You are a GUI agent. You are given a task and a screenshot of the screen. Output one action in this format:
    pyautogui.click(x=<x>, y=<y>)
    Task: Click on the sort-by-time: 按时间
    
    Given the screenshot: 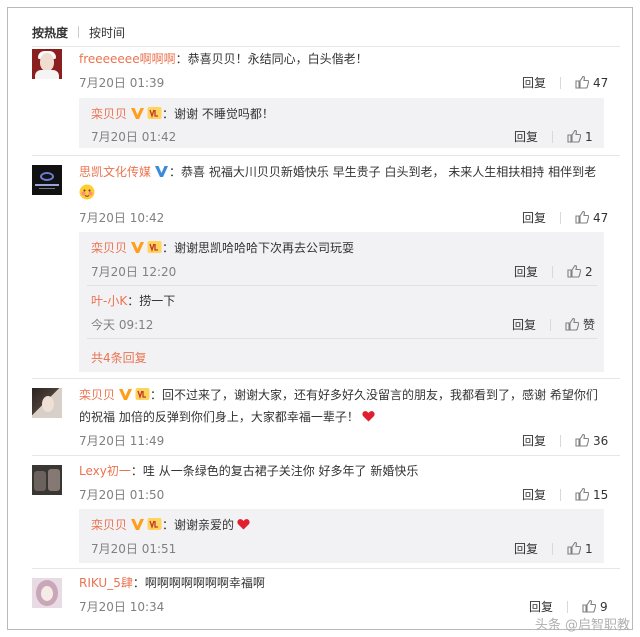 What is the action you would take?
    pyautogui.click(x=107, y=33)
    